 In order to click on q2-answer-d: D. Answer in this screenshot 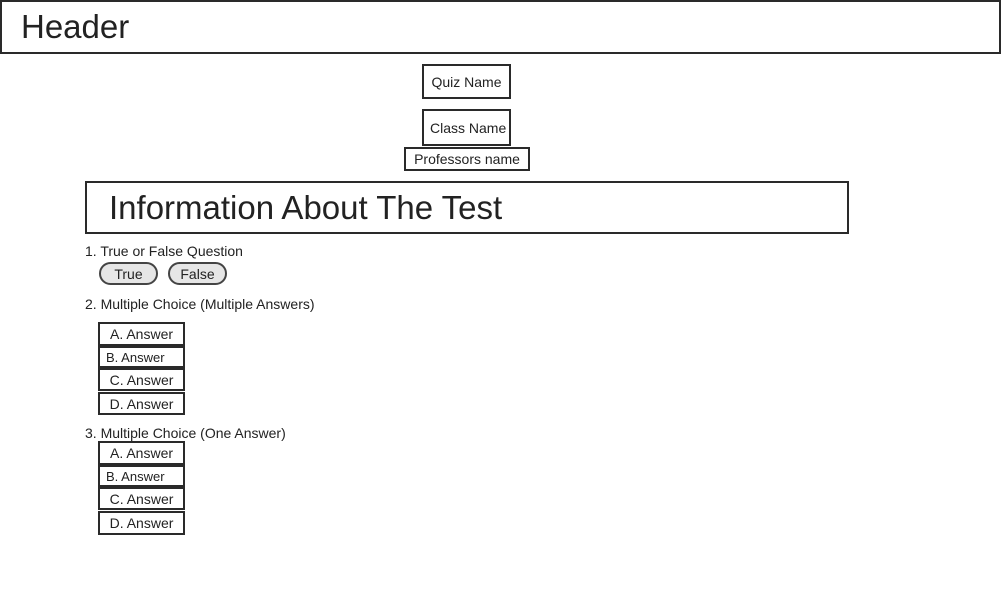, I will do `click(141, 403)`.